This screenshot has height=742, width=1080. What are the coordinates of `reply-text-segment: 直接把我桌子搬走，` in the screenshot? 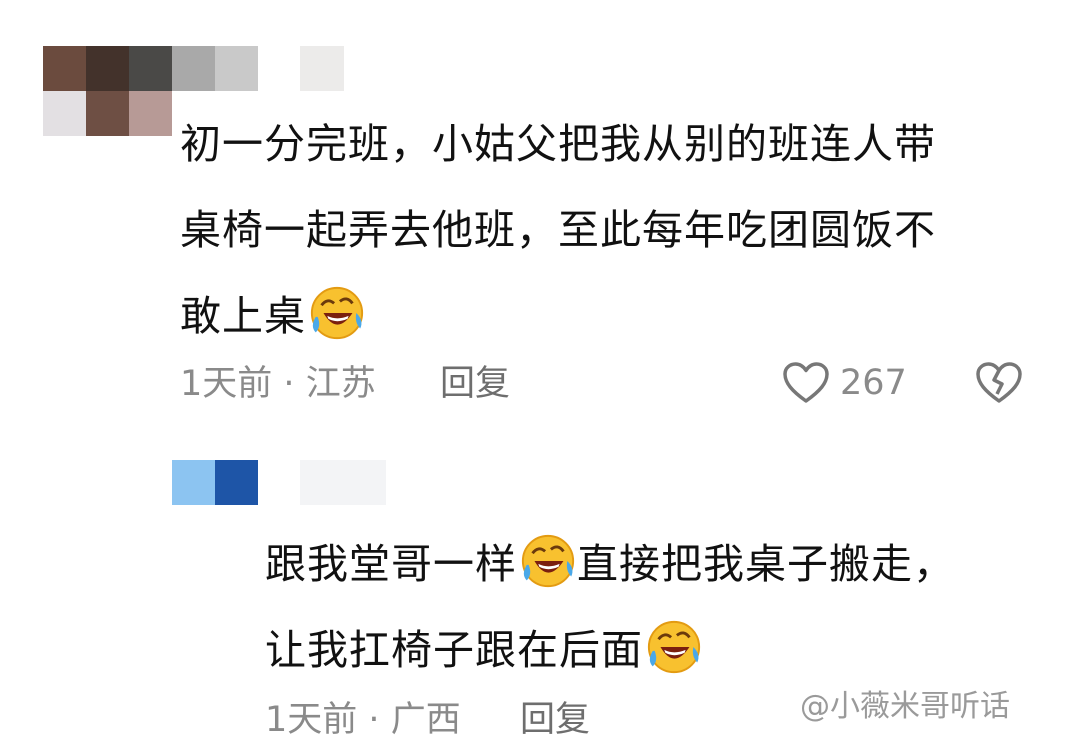 It's located at (766, 564).